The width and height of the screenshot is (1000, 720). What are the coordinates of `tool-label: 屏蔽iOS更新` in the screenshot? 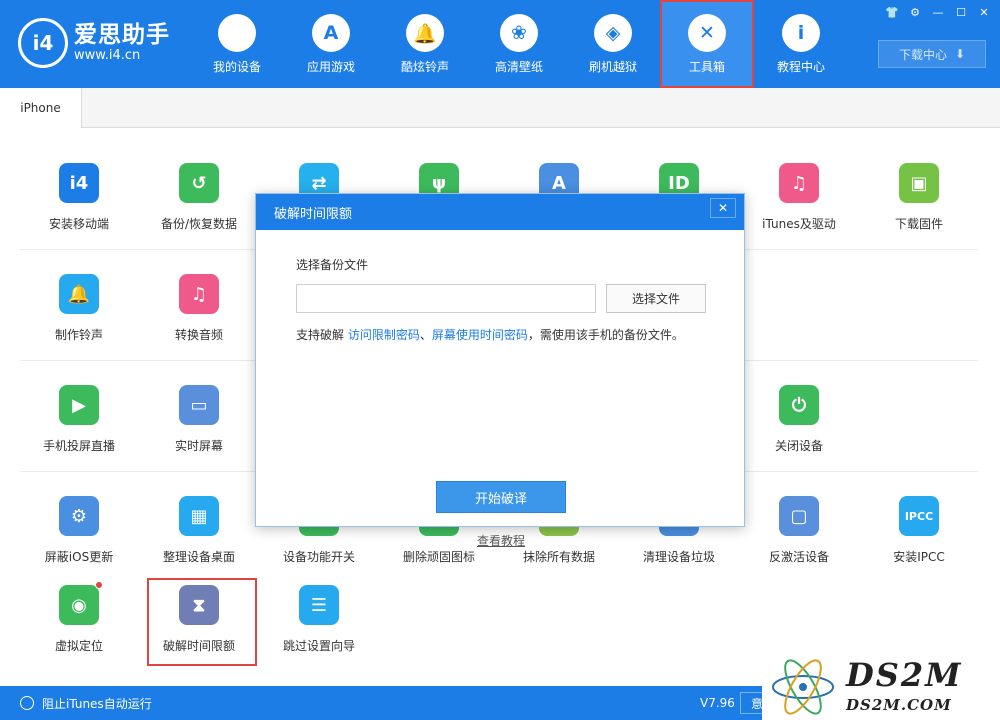 It's located at (79, 557).